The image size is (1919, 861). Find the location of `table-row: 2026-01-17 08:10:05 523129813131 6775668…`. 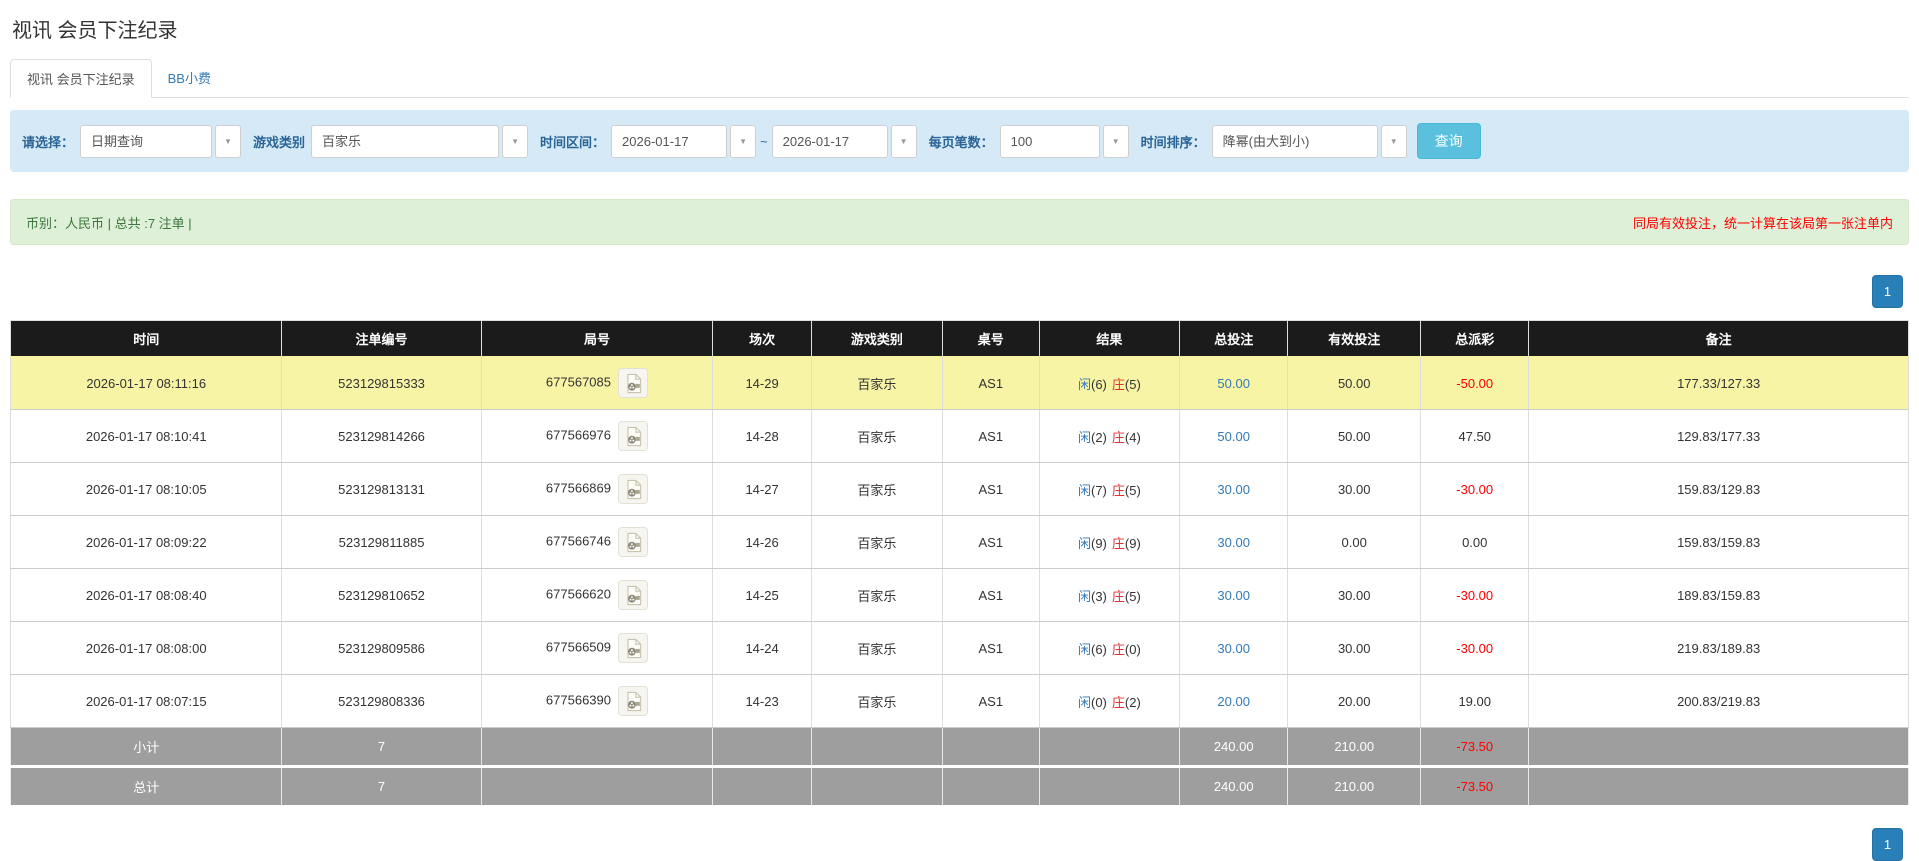

table-row: 2026-01-17 08:10:05 523129813131 6775668… is located at coordinates (959, 489).